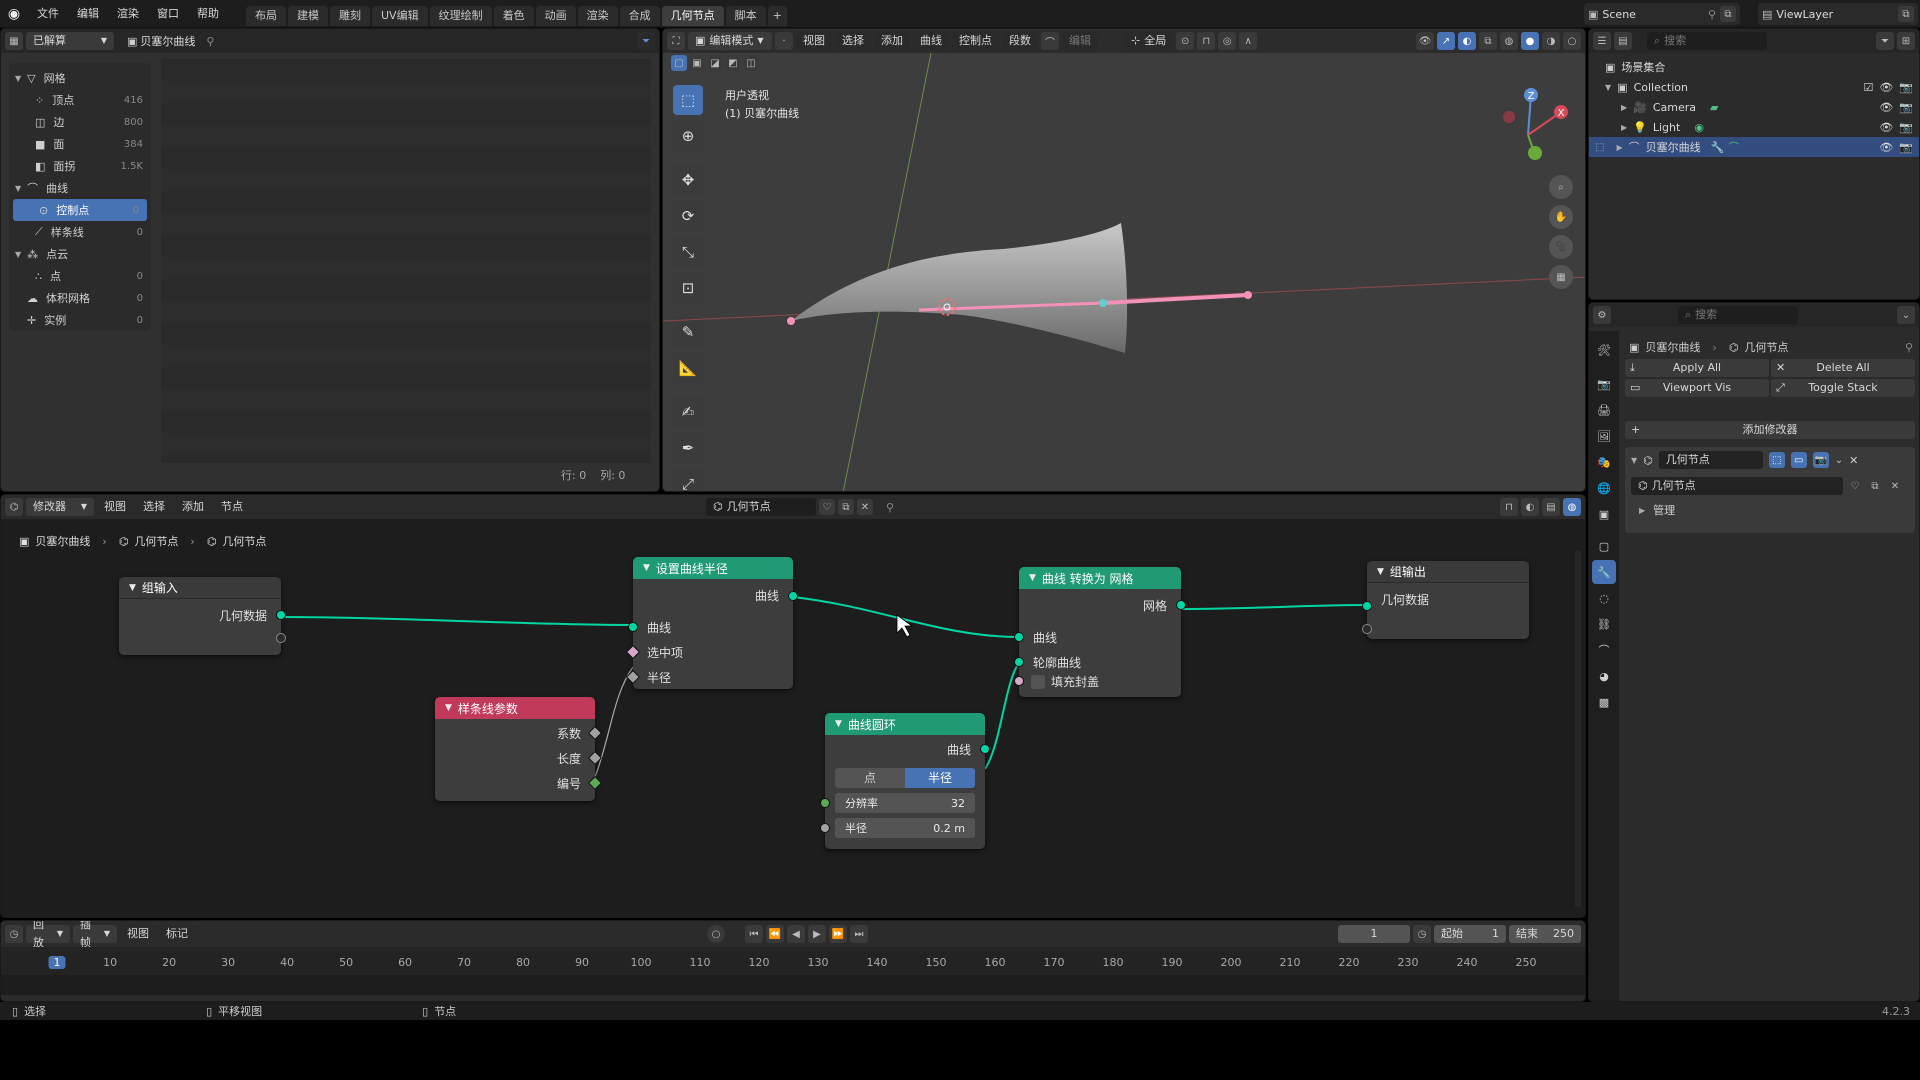 The width and height of the screenshot is (1920, 1080). I want to click on node-header: ▼ 组输出, so click(1448, 572).